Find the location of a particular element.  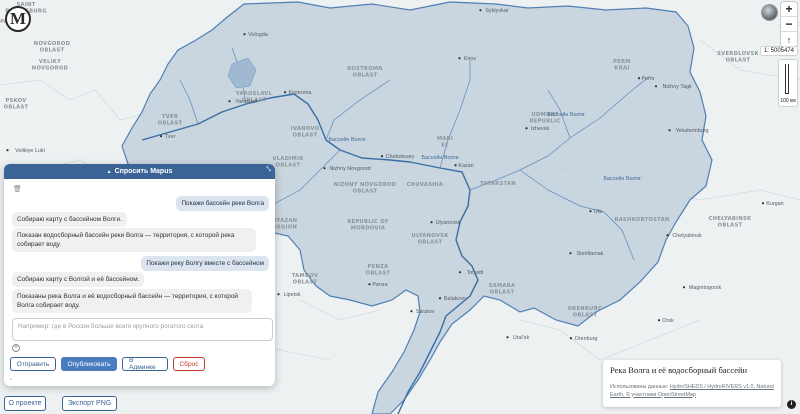

scale-bar-label: 100 км is located at coordinates (788, 101).